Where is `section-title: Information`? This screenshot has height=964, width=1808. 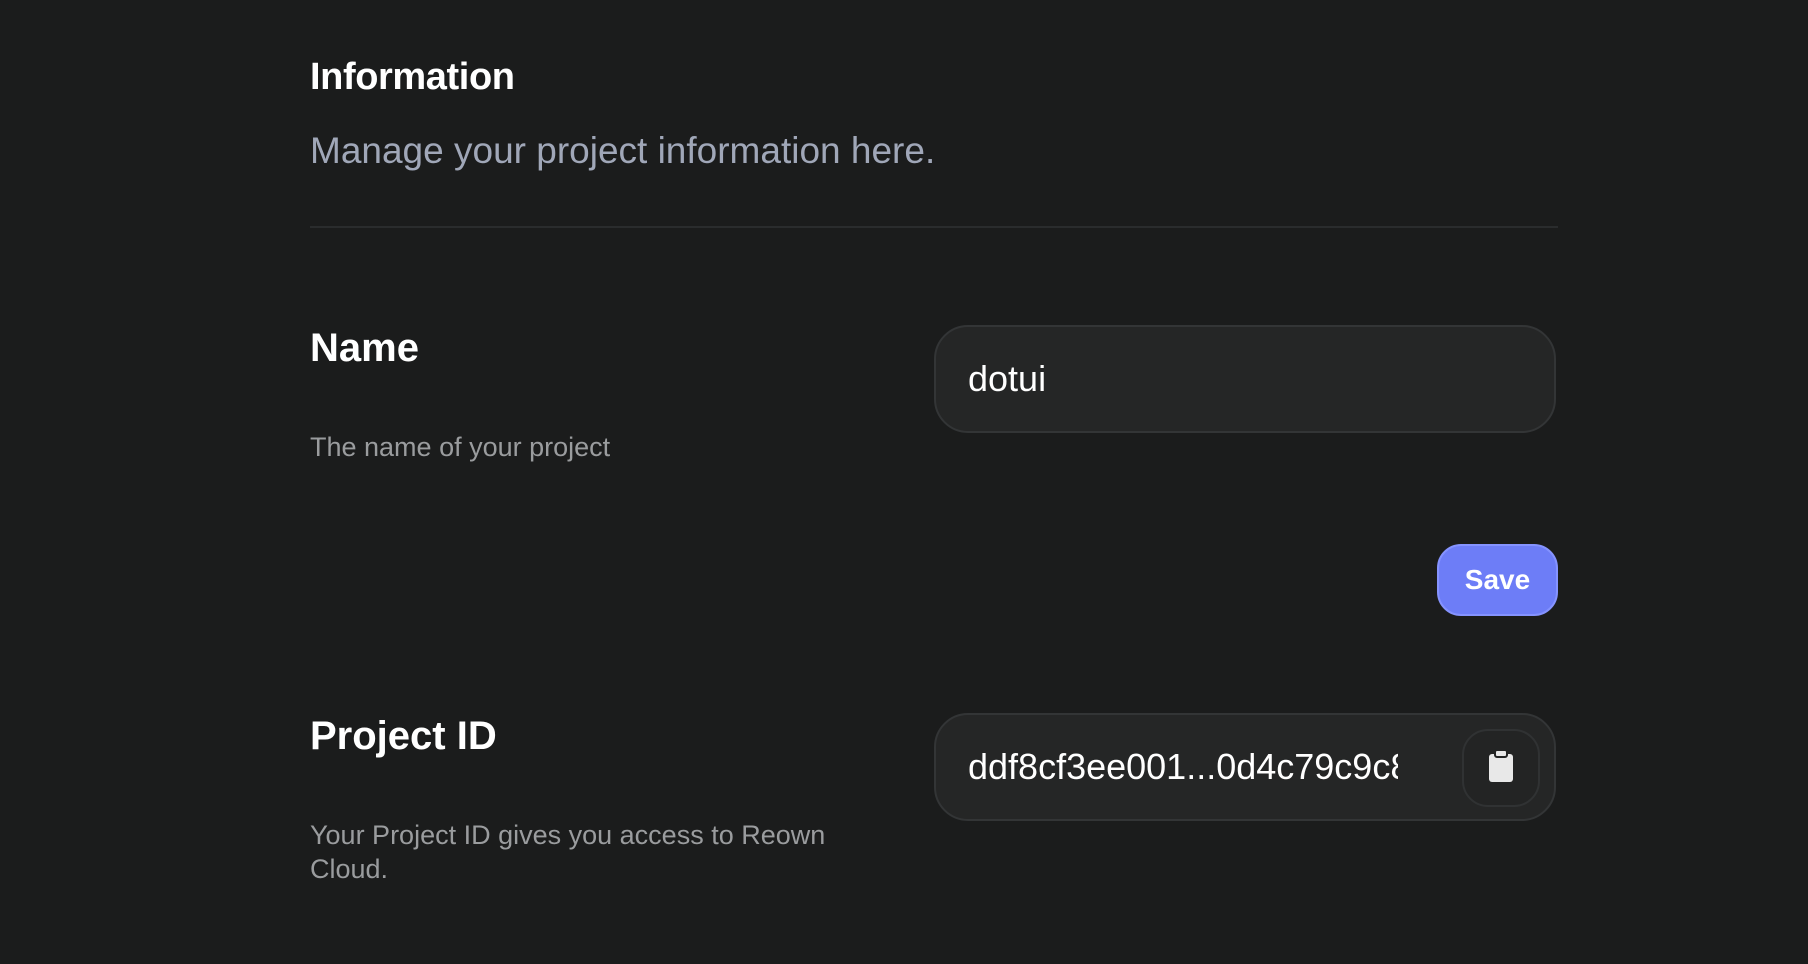 section-title: Information is located at coordinates (412, 77).